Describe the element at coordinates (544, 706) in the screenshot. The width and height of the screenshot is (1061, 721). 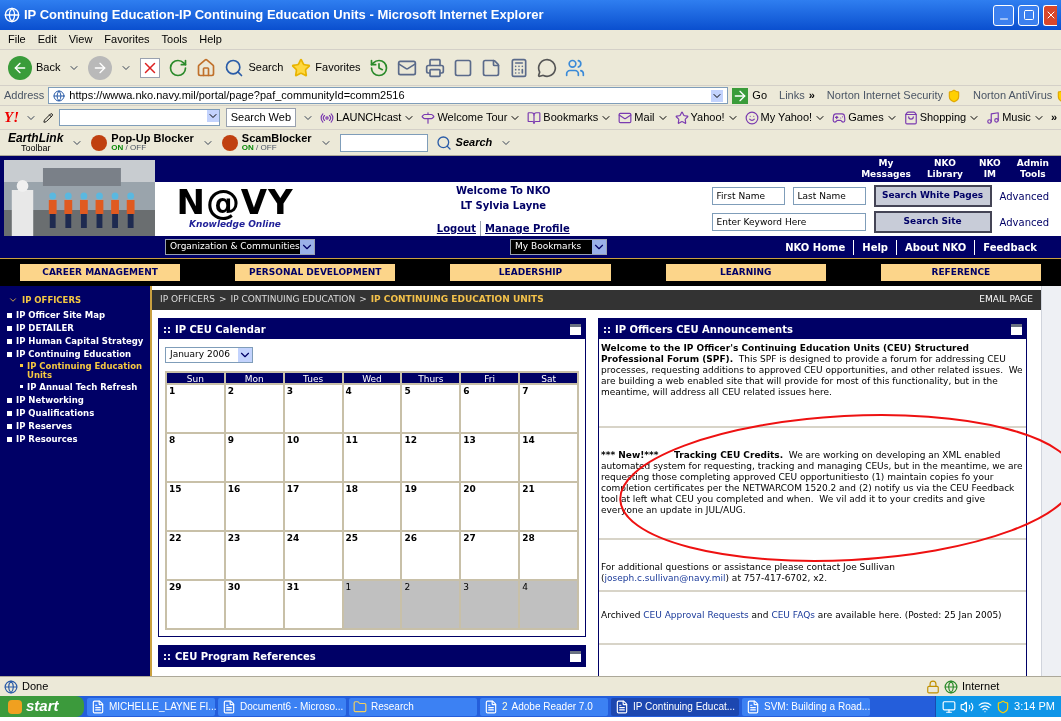
I see `taskbar-button: 2 Adobe Reader 7.0` at that location.